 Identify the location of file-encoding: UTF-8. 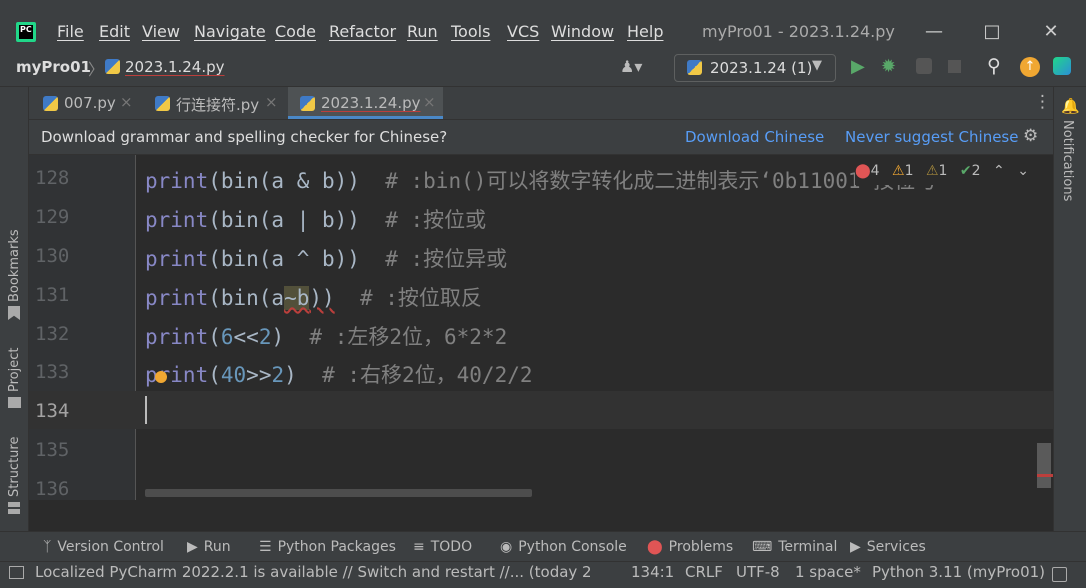
(758, 572).